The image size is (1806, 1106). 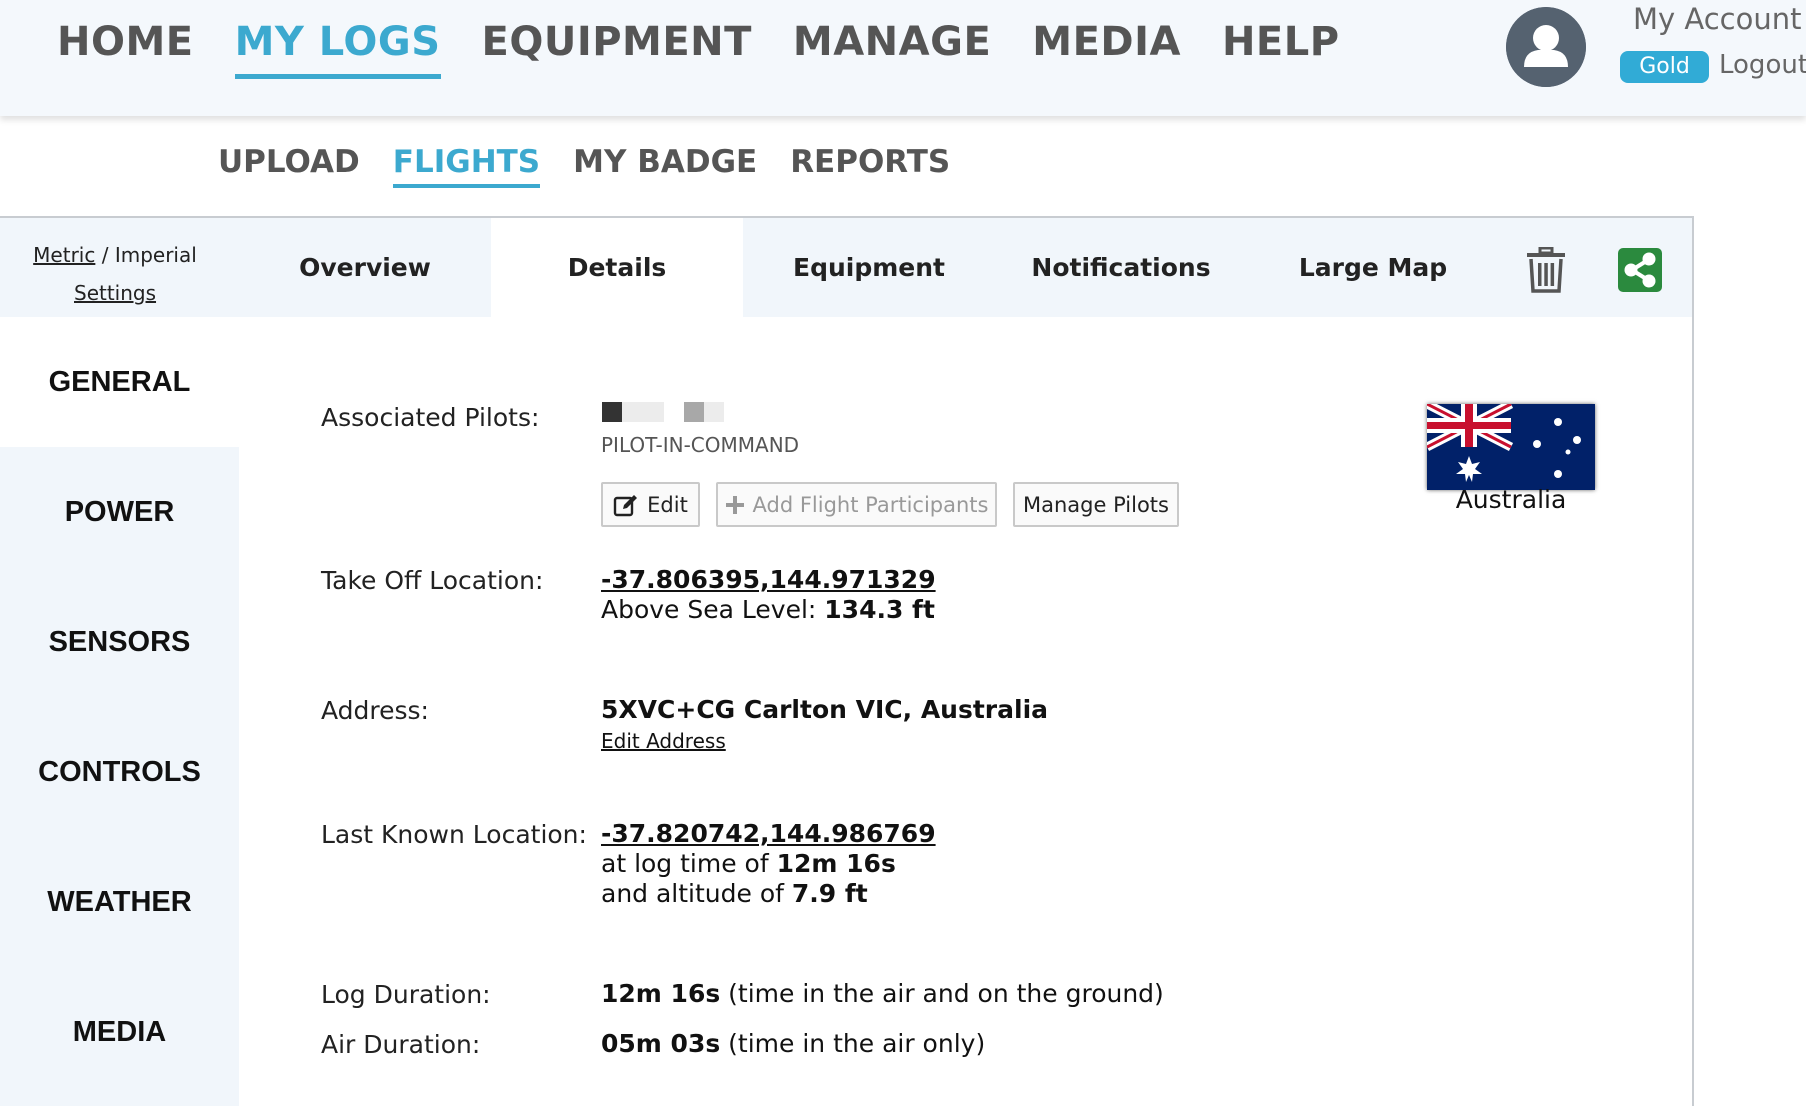 I want to click on last-location-coords: -37.820742,144.986769, so click(x=768, y=833).